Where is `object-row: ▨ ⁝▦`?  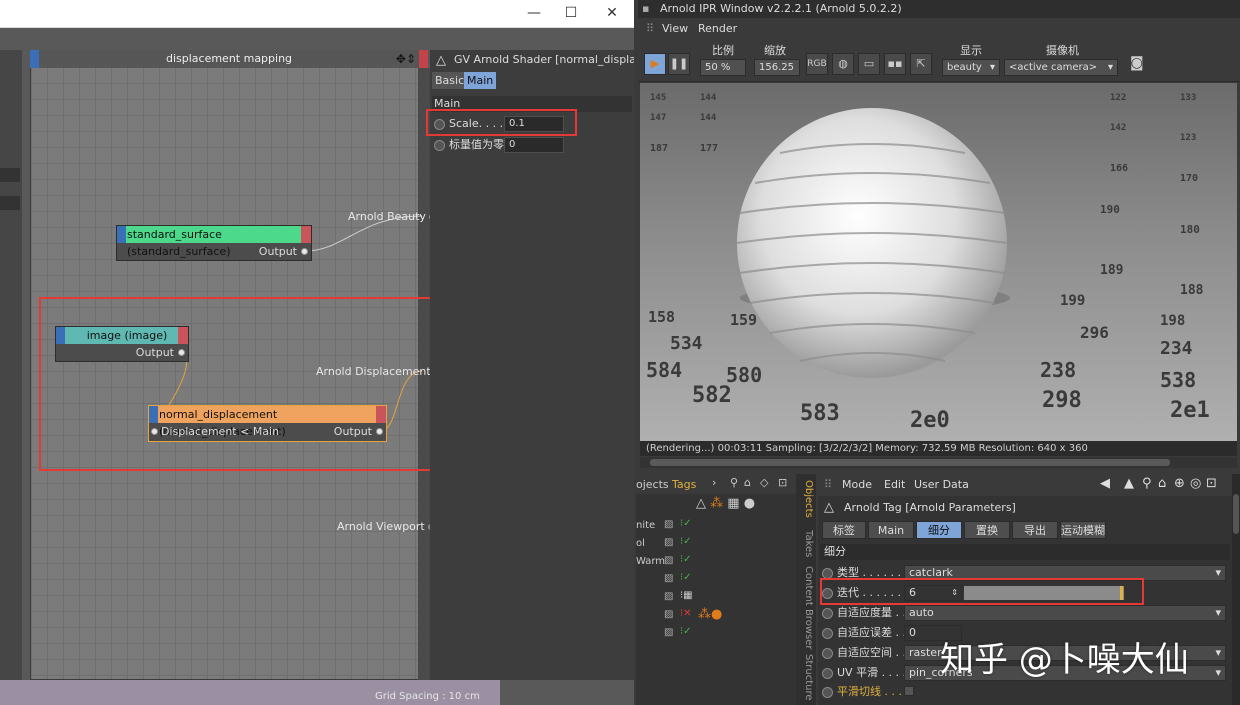
object-row: ▨ ⁝▦ is located at coordinates (716, 598).